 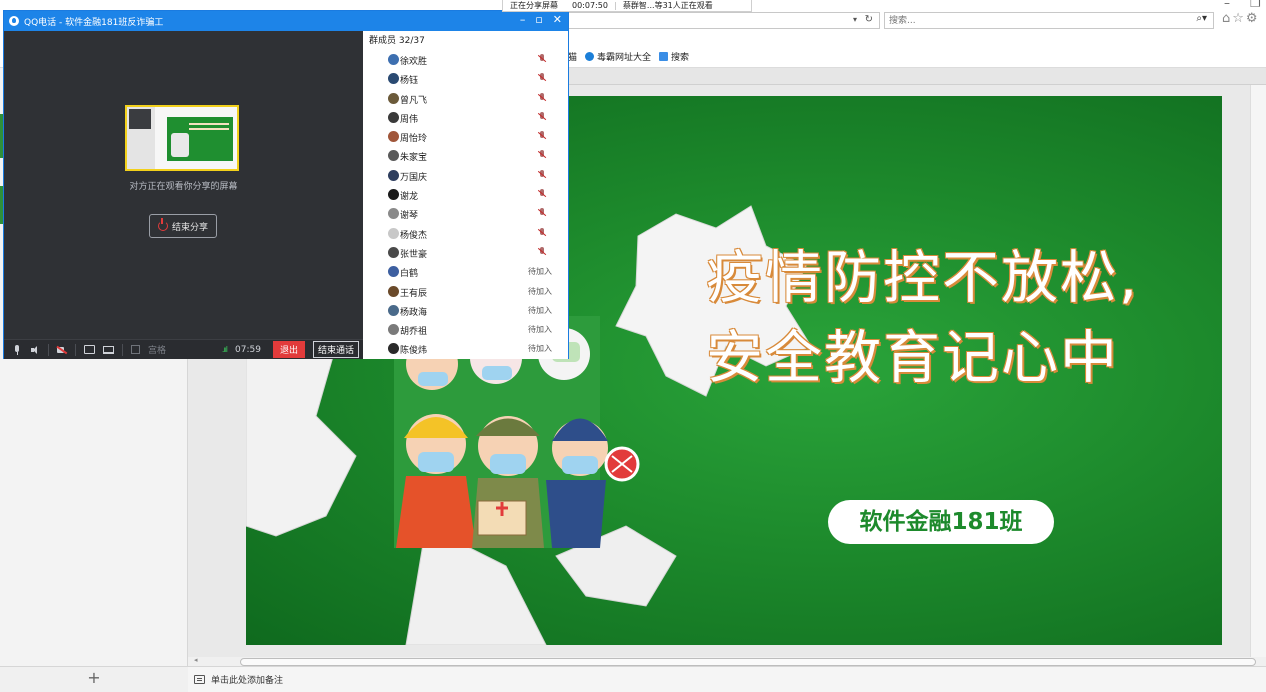 I want to click on member-item: 胡乔祖 待加入, so click(x=465, y=330).